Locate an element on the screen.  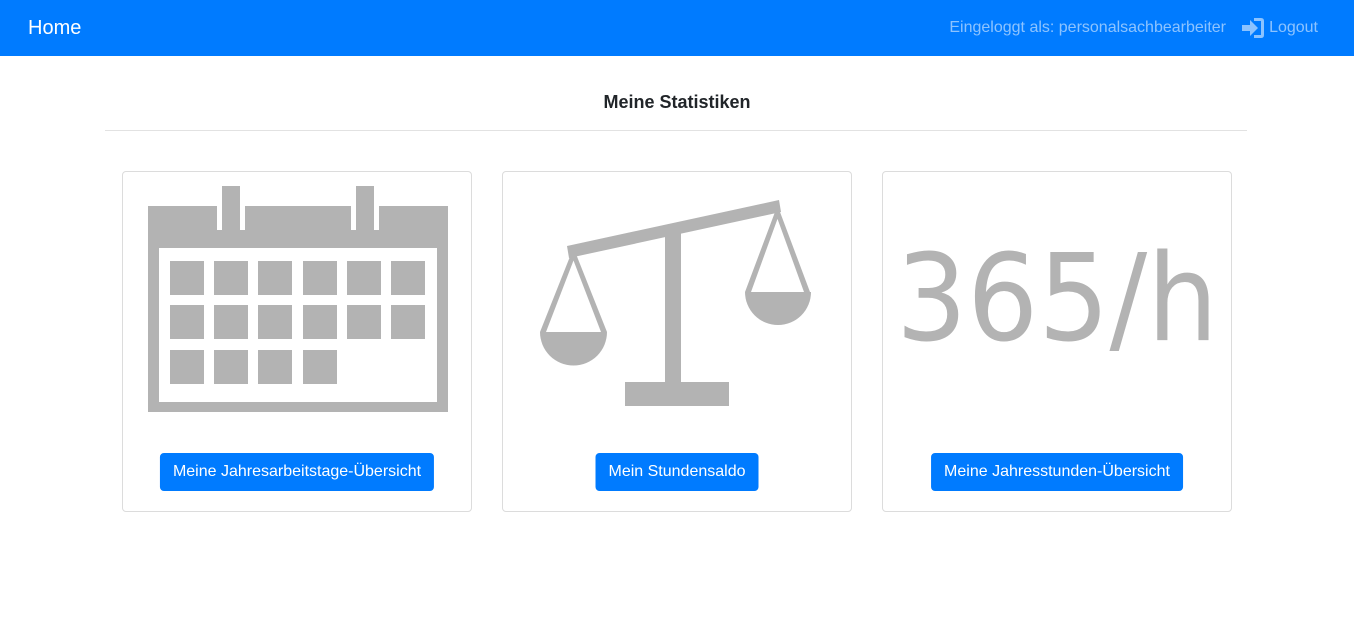
sign-out-icon is located at coordinates (1253, 28).